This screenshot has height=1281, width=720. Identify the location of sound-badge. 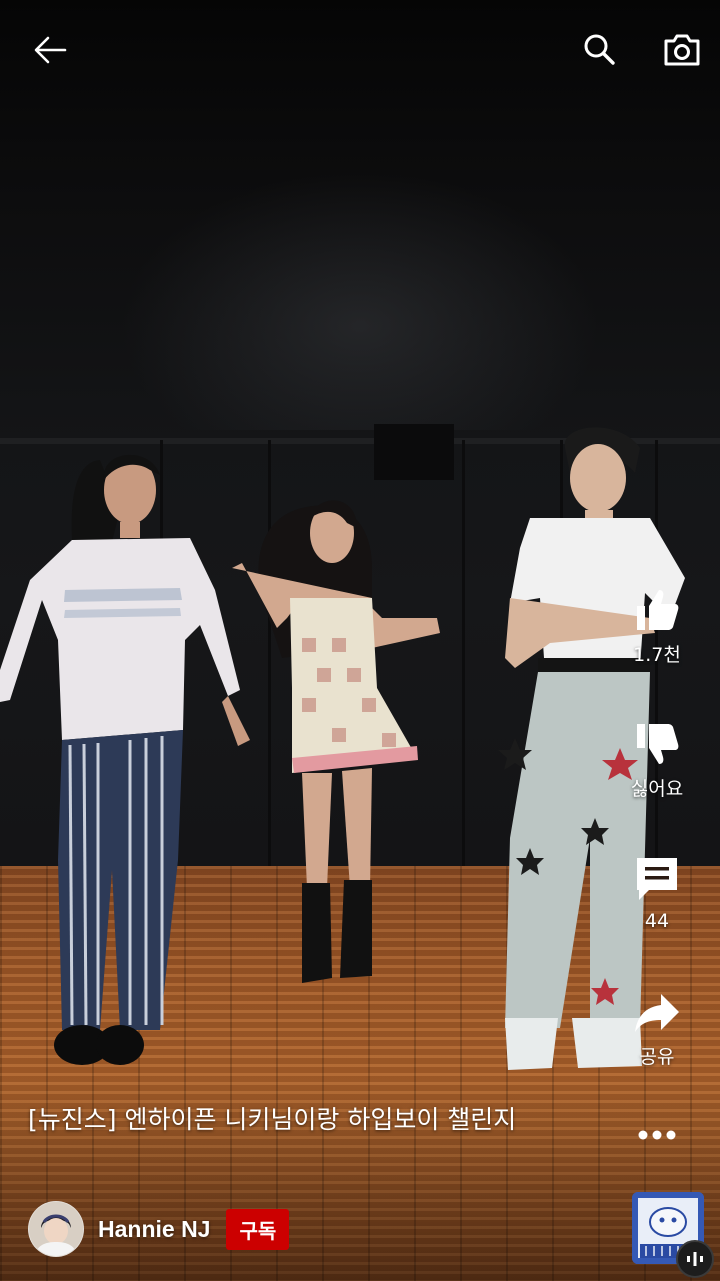
(695, 1259).